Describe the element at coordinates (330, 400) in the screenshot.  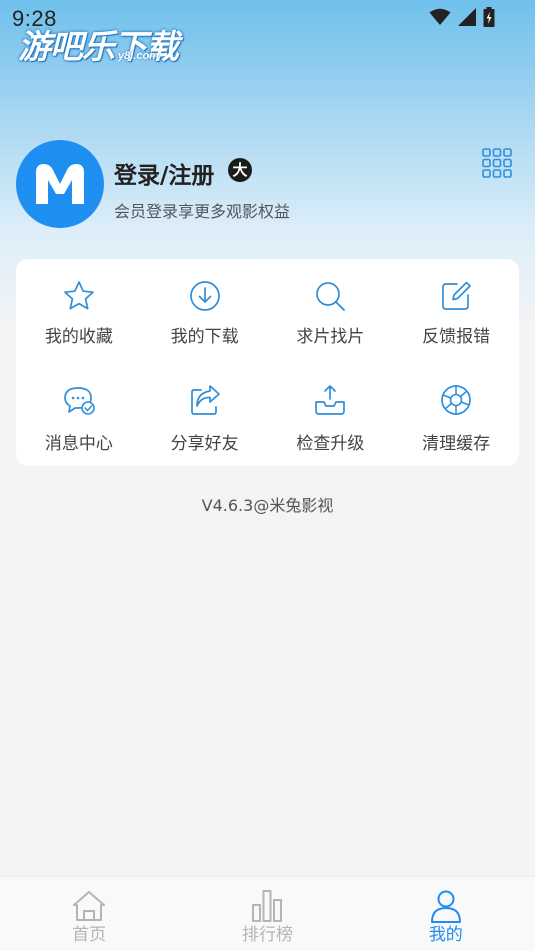
I see `upload-icon` at that location.